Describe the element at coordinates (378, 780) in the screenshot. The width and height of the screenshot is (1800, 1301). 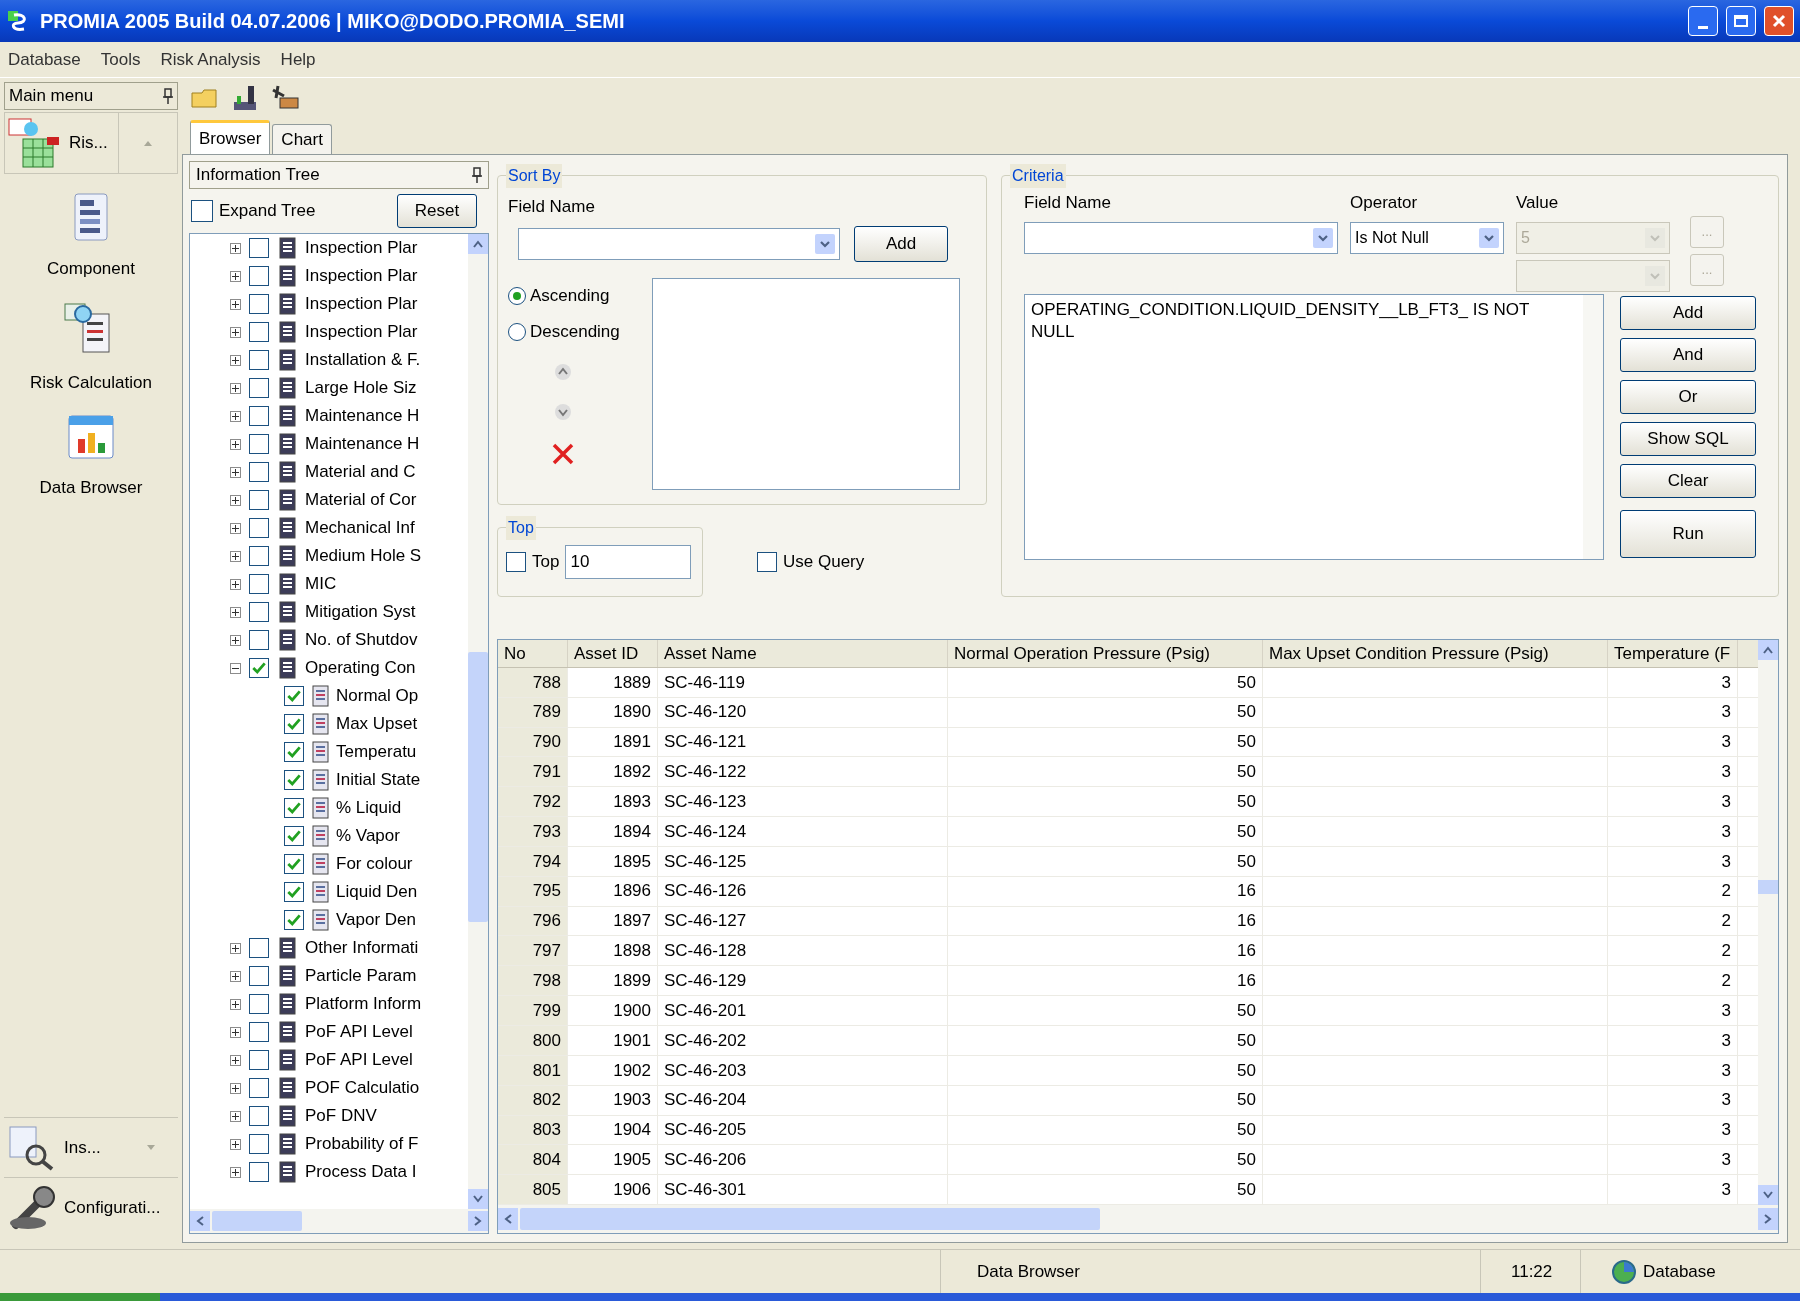
I see `tree-item: Initial State` at that location.